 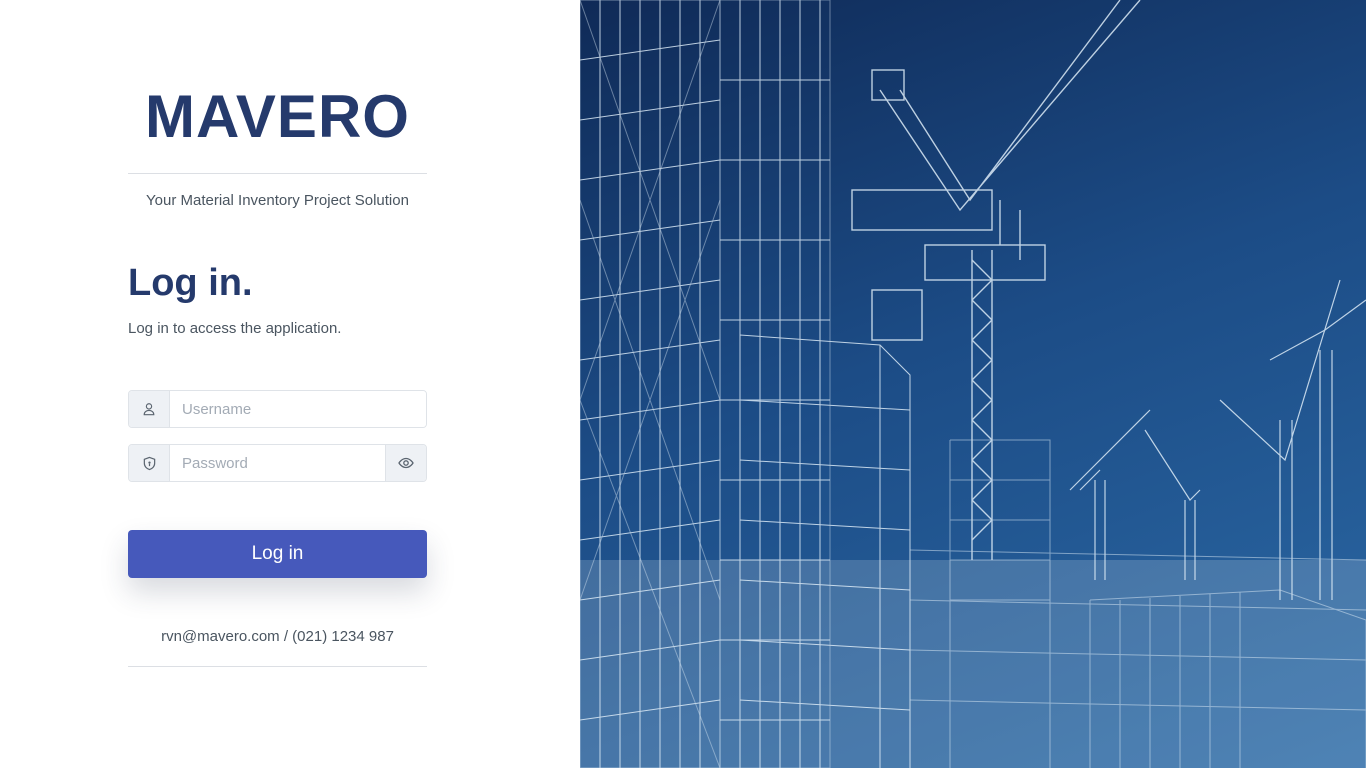 I want to click on user-icon, so click(x=149, y=409).